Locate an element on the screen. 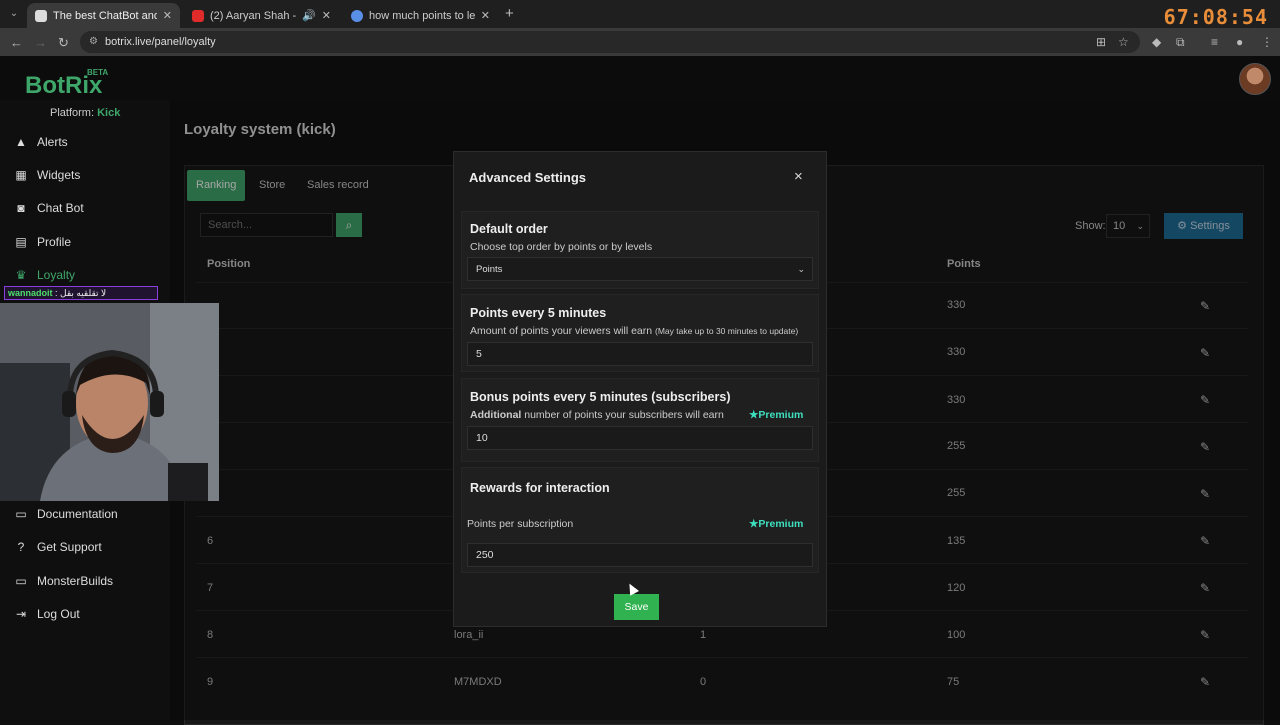  user-avatar is located at coordinates (1255, 79).